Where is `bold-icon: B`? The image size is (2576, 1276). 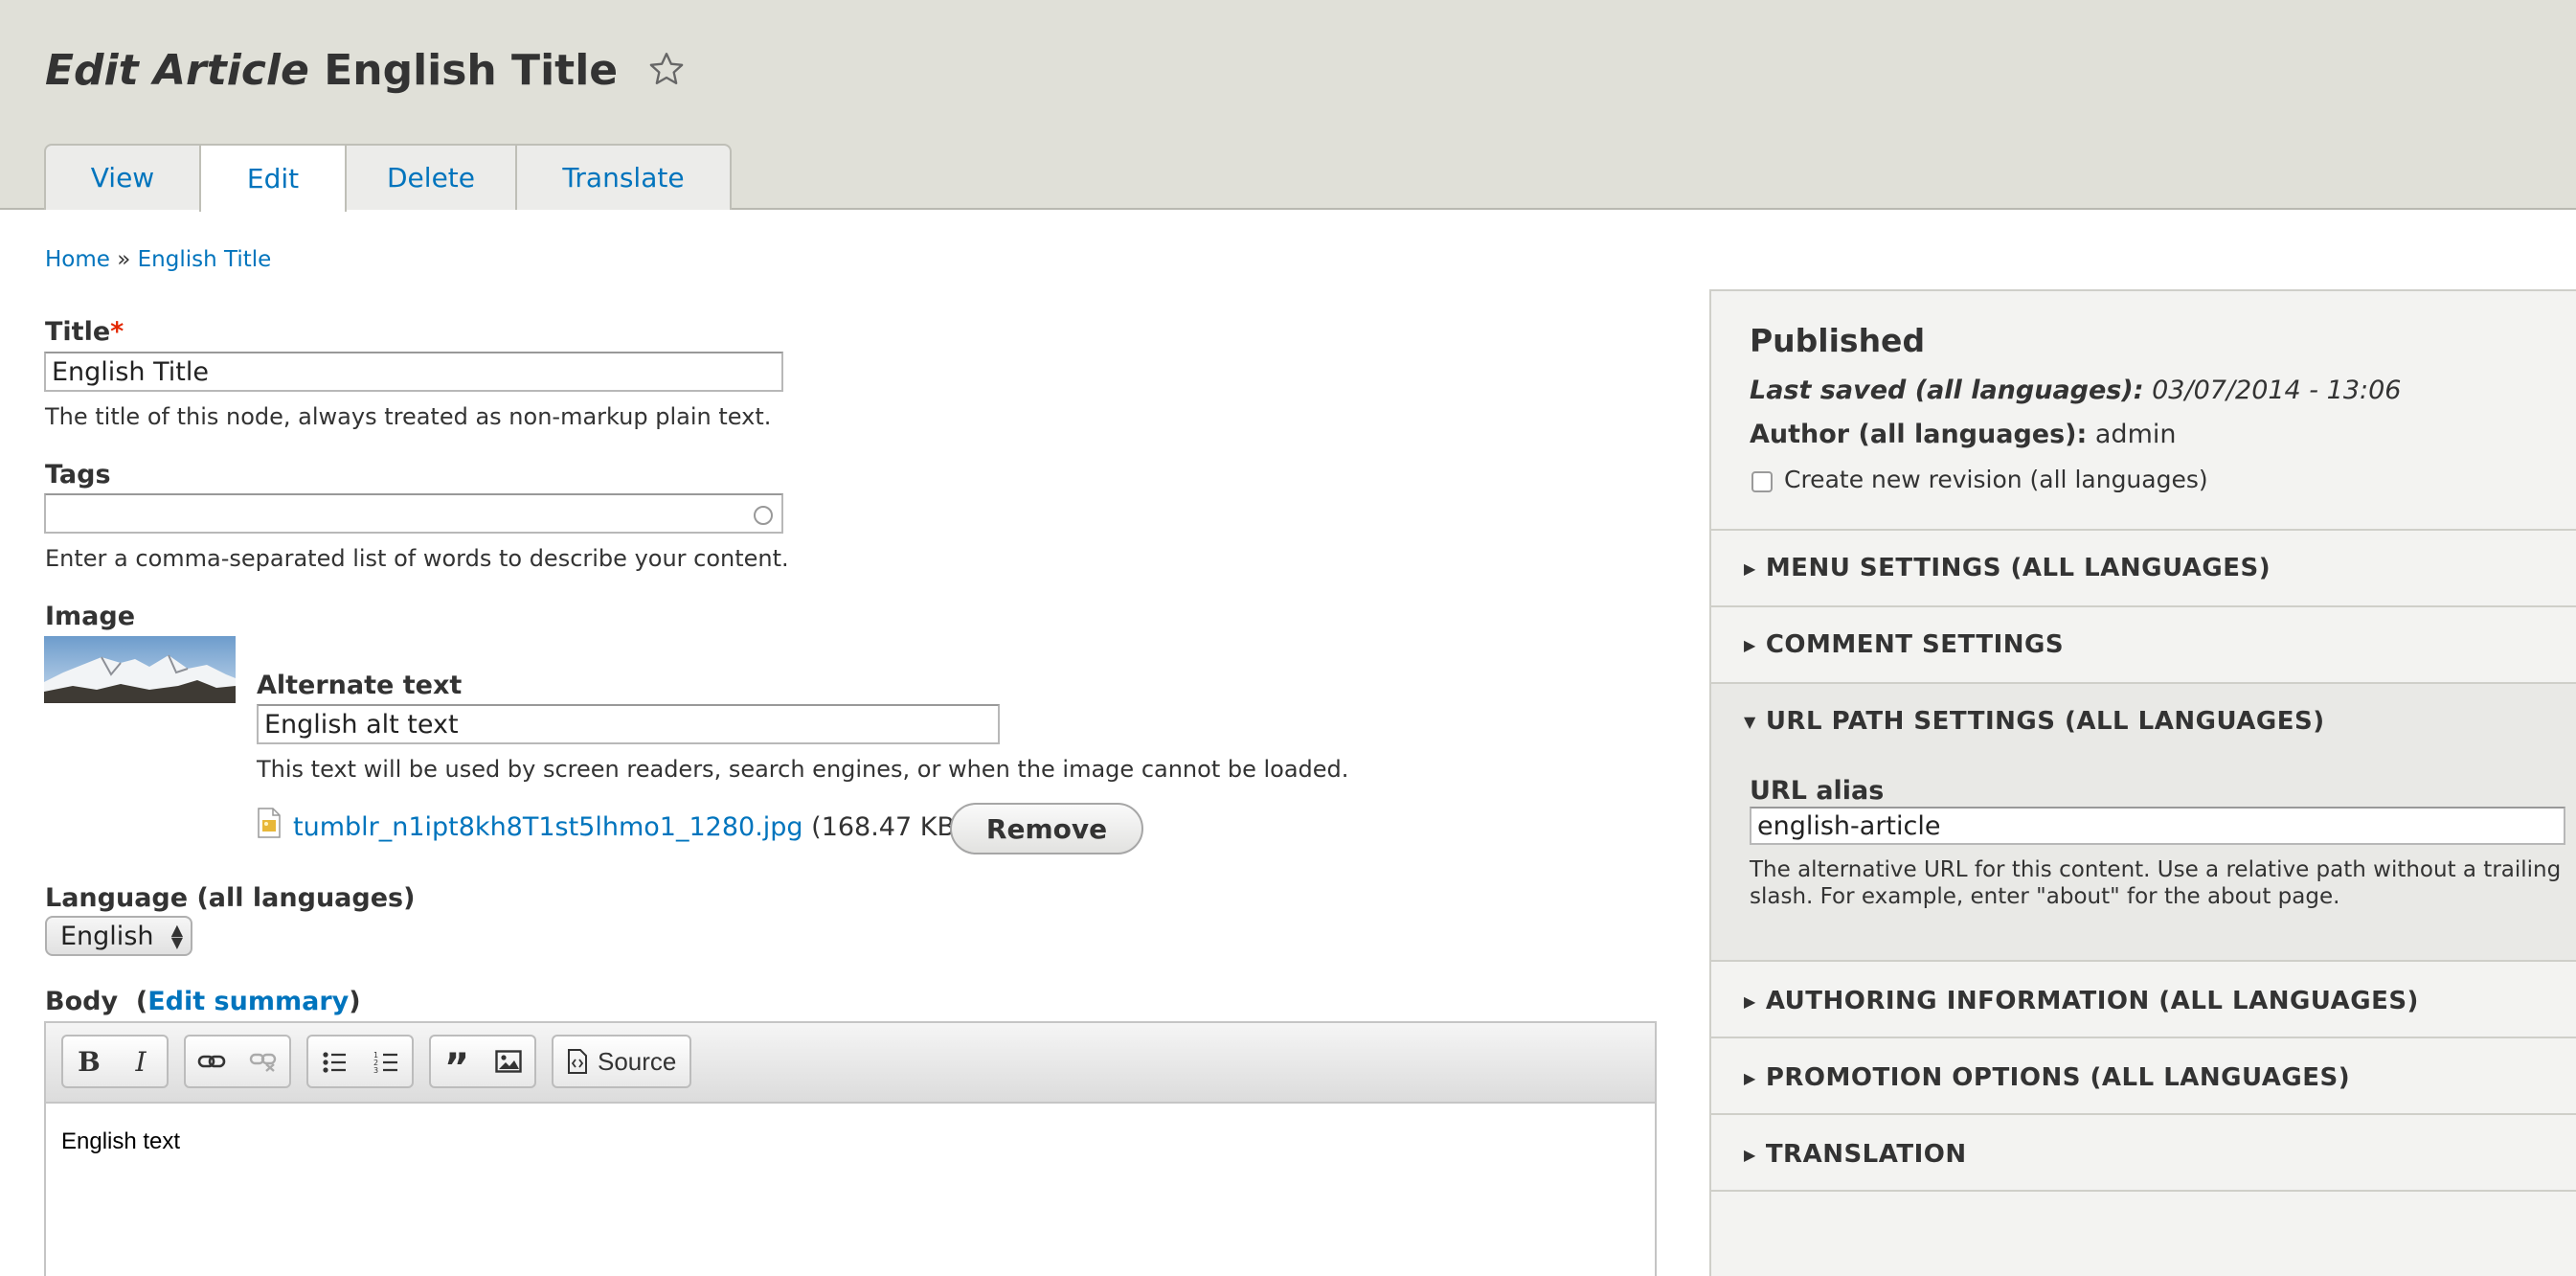 bold-icon: B is located at coordinates (89, 1061).